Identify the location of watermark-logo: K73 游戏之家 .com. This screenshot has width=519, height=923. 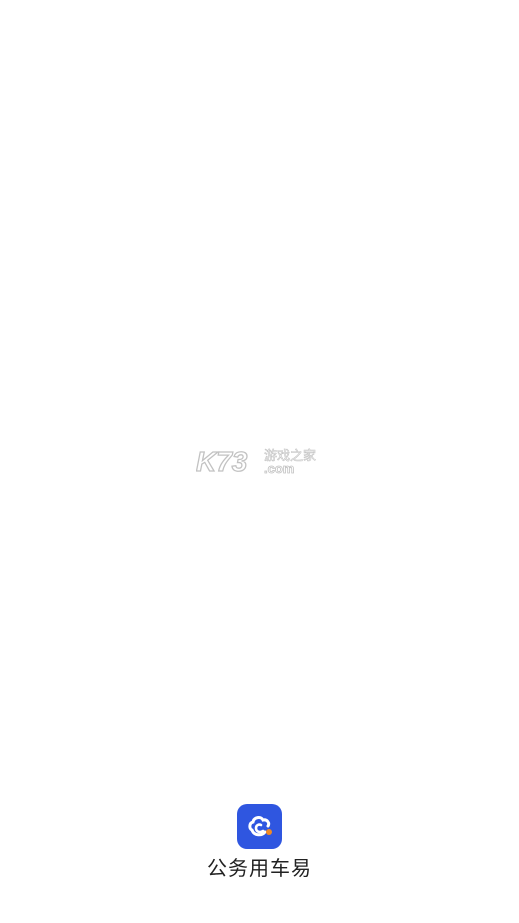
(260, 461).